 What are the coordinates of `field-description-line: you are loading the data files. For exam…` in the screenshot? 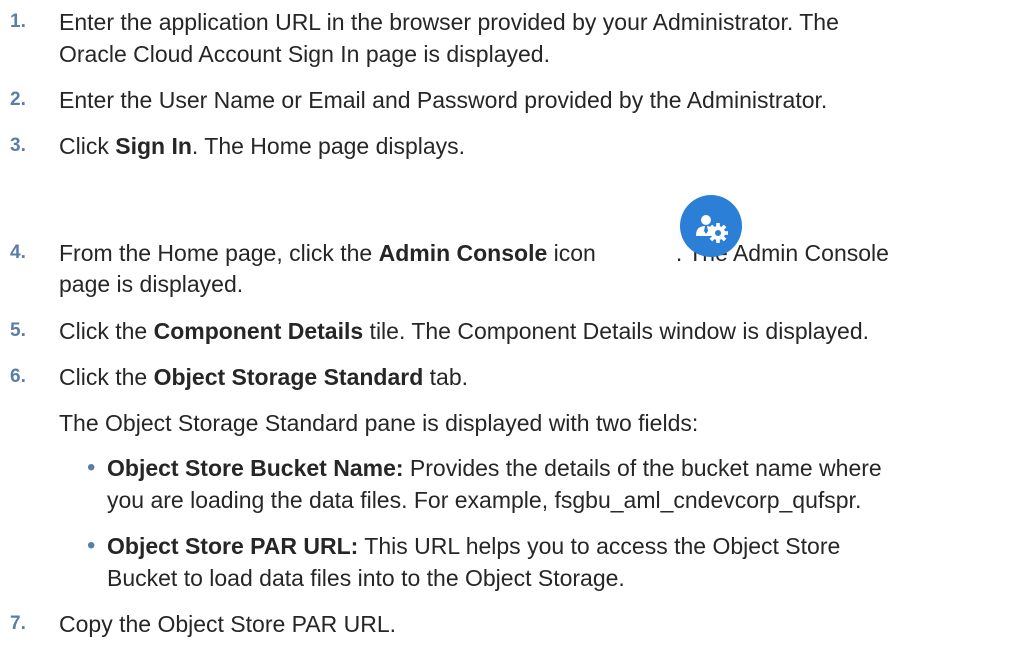 It's located at (484, 500).